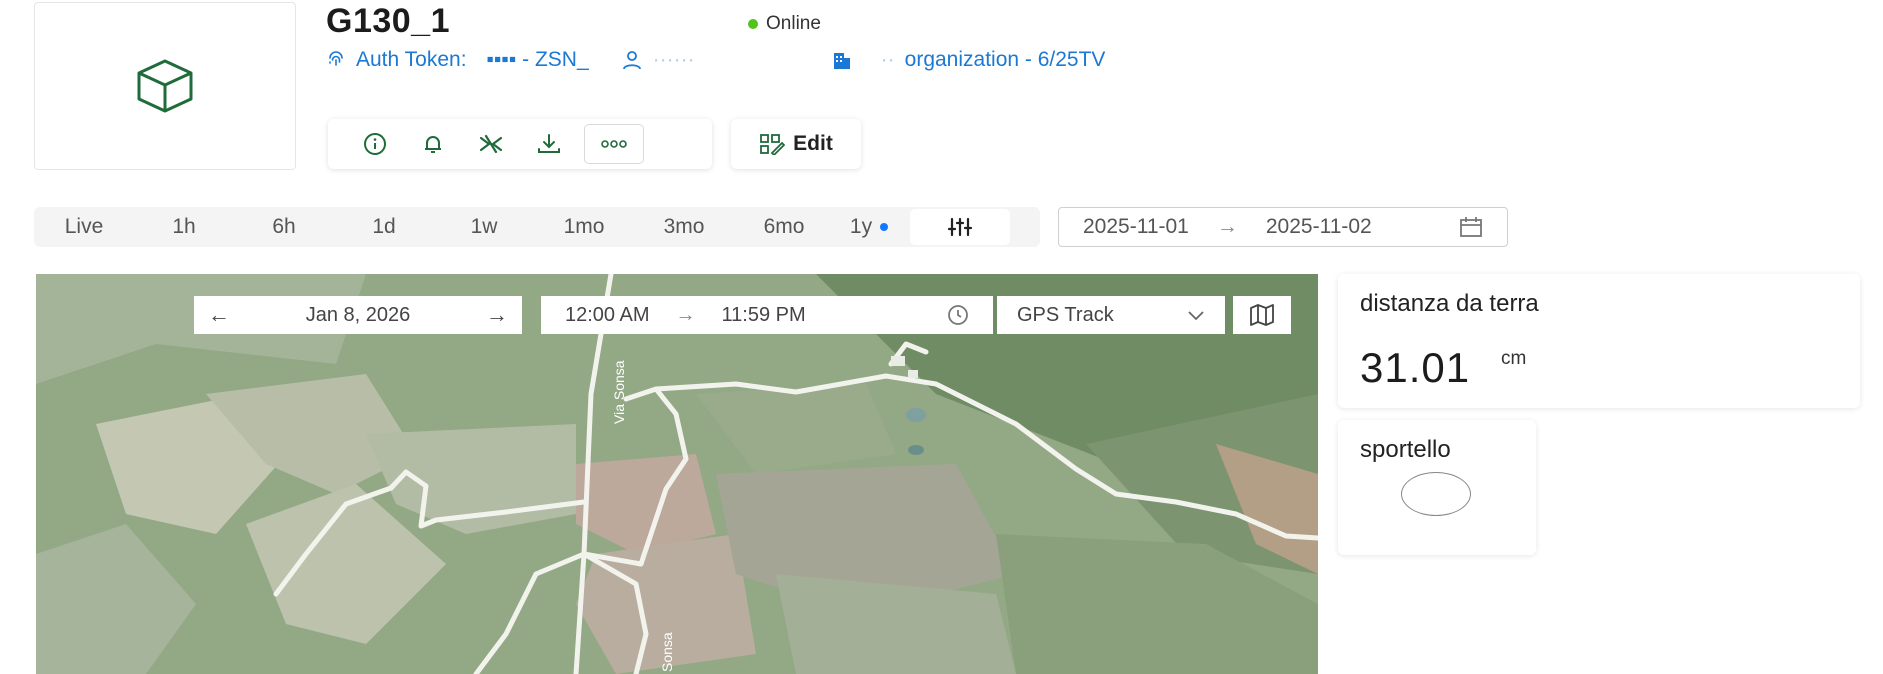 This screenshot has height=674, width=1883. What do you see at coordinates (497, 315) in the screenshot?
I see `next-day-button: →` at bounding box center [497, 315].